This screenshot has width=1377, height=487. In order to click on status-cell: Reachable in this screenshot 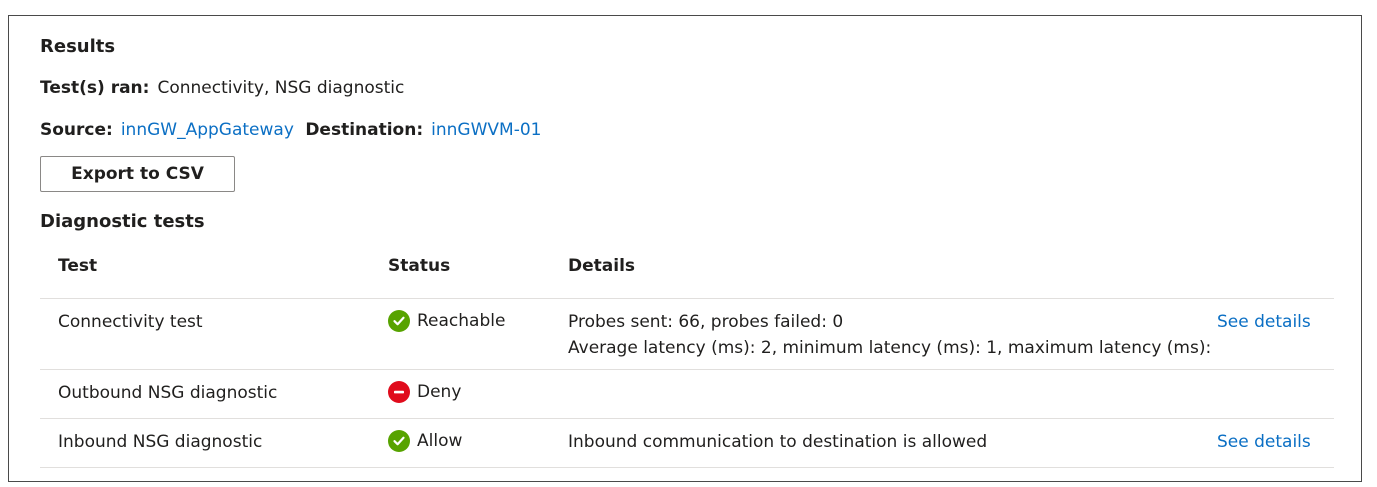, I will do `click(446, 321)`.